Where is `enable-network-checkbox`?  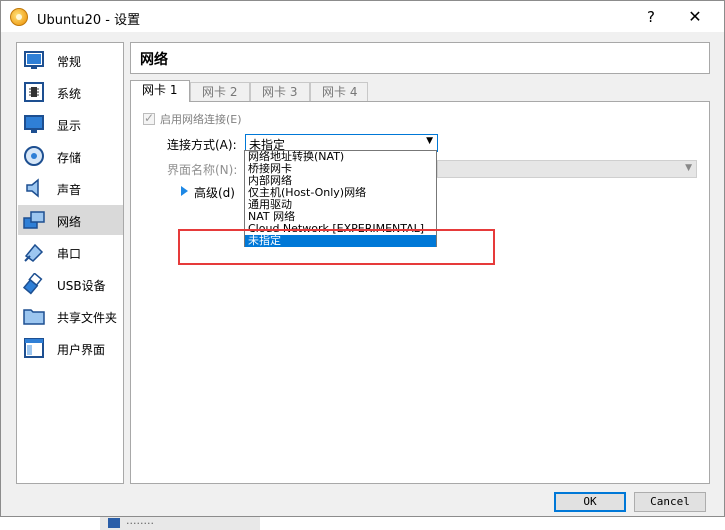
enable-network-checkbox is located at coordinates (149, 118).